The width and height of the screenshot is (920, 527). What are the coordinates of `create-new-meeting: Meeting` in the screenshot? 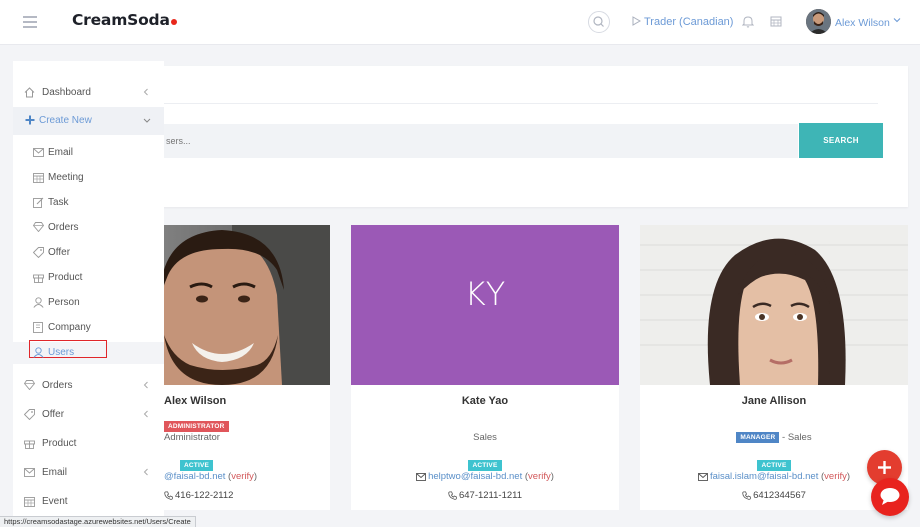 It's located at (88, 178).